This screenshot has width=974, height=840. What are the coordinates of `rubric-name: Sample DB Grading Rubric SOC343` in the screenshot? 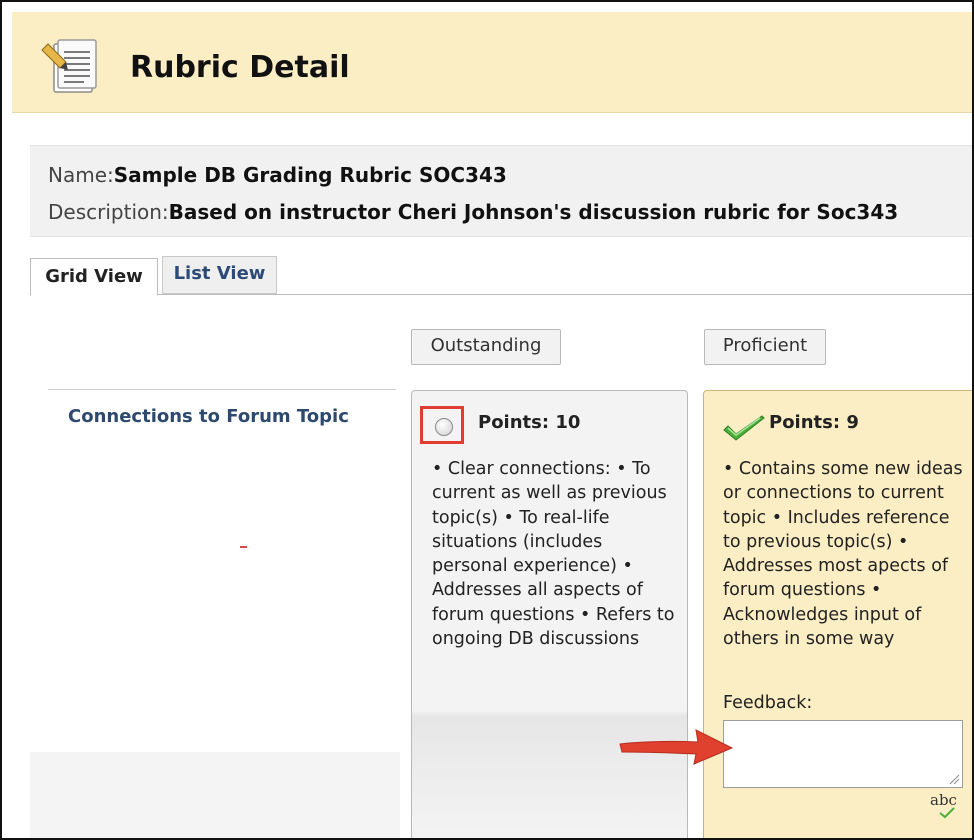 It's located at (310, 175).